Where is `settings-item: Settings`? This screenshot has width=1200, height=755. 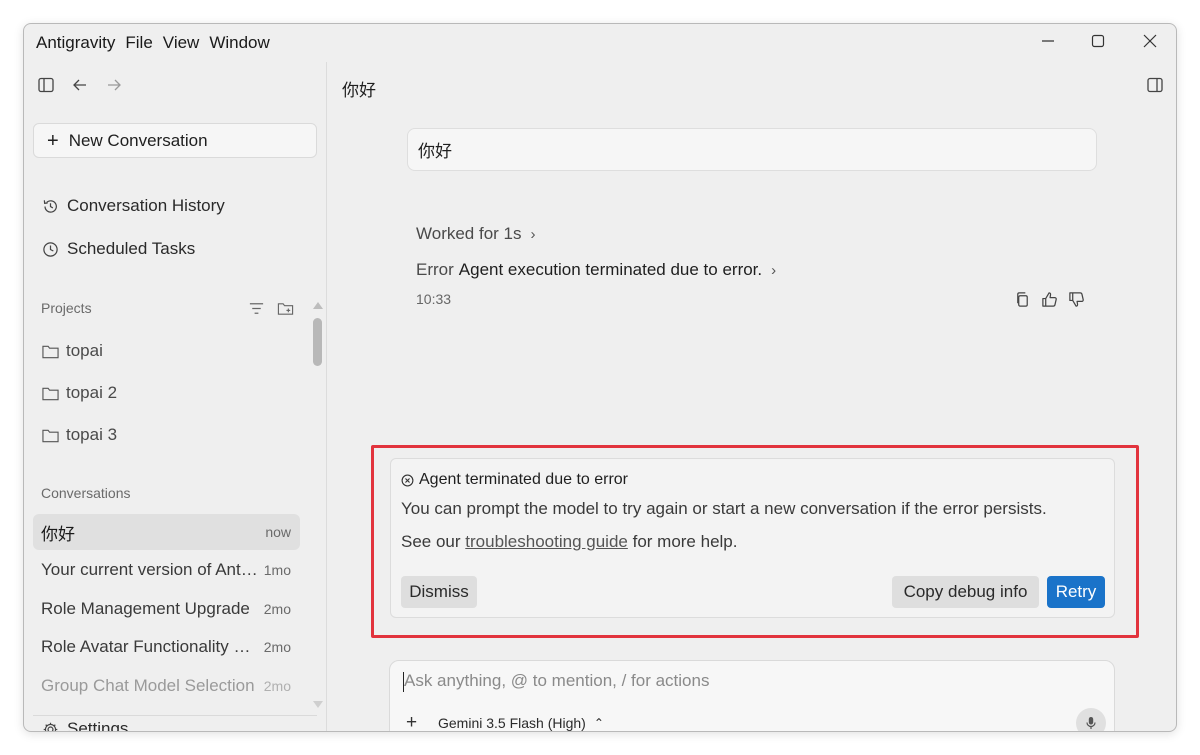
settings-item: Settings is located at coordinates (85, 725).